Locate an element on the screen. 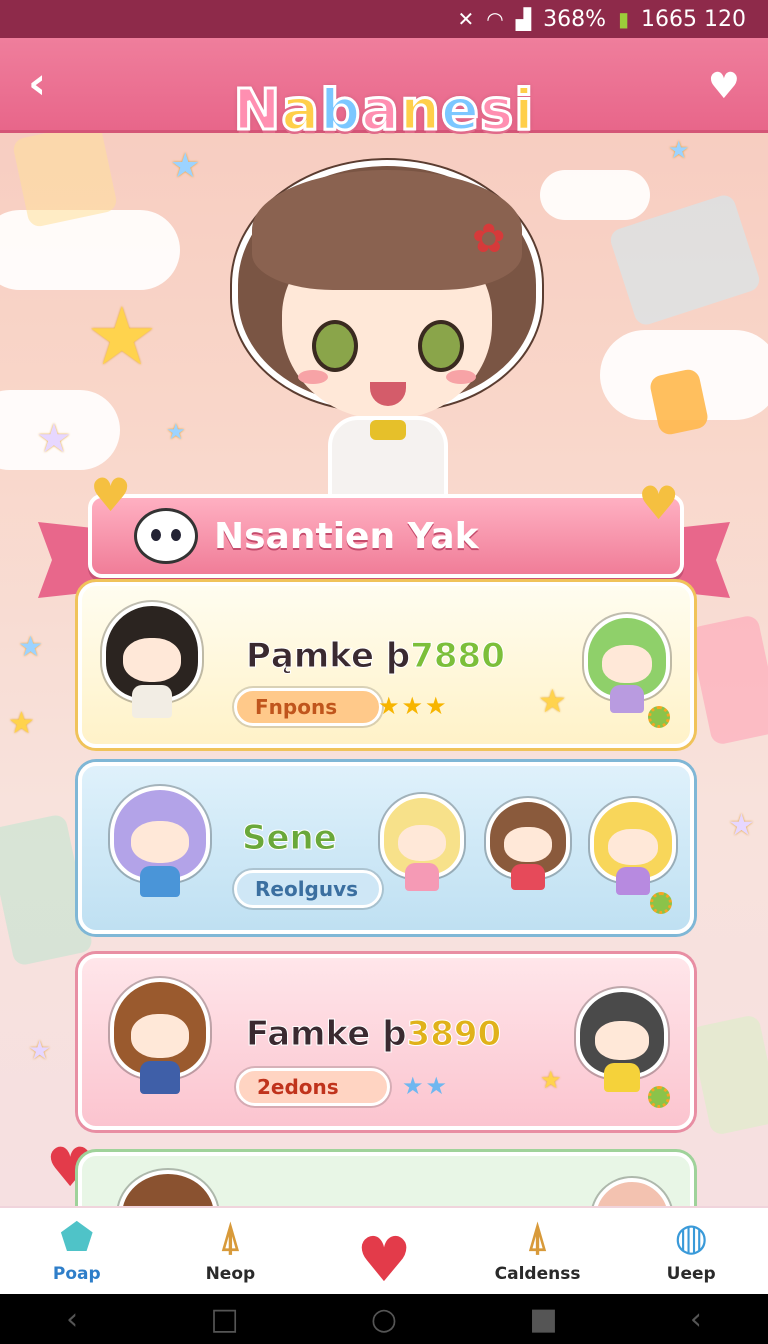  character-card: Sene Reolguvs is located at coordinates (386, 848).